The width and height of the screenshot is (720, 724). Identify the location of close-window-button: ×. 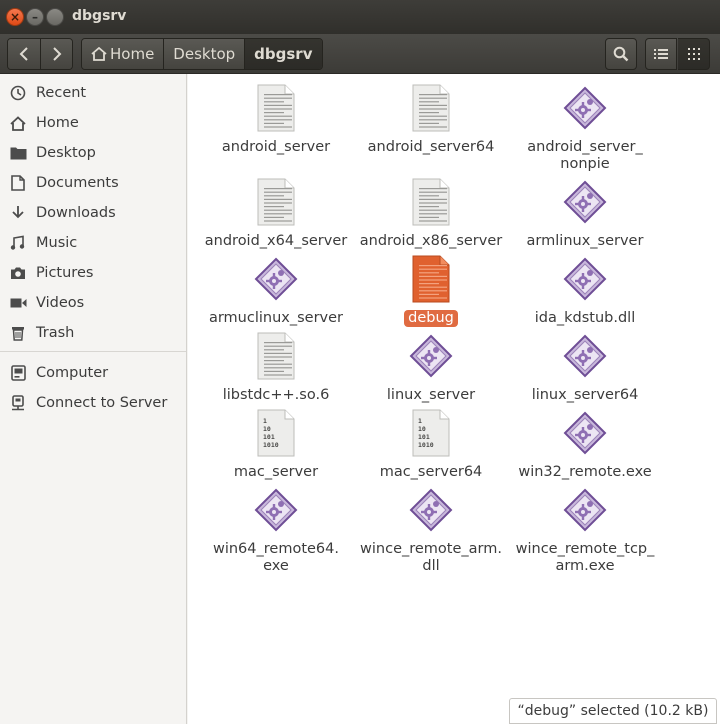
(15, 17).